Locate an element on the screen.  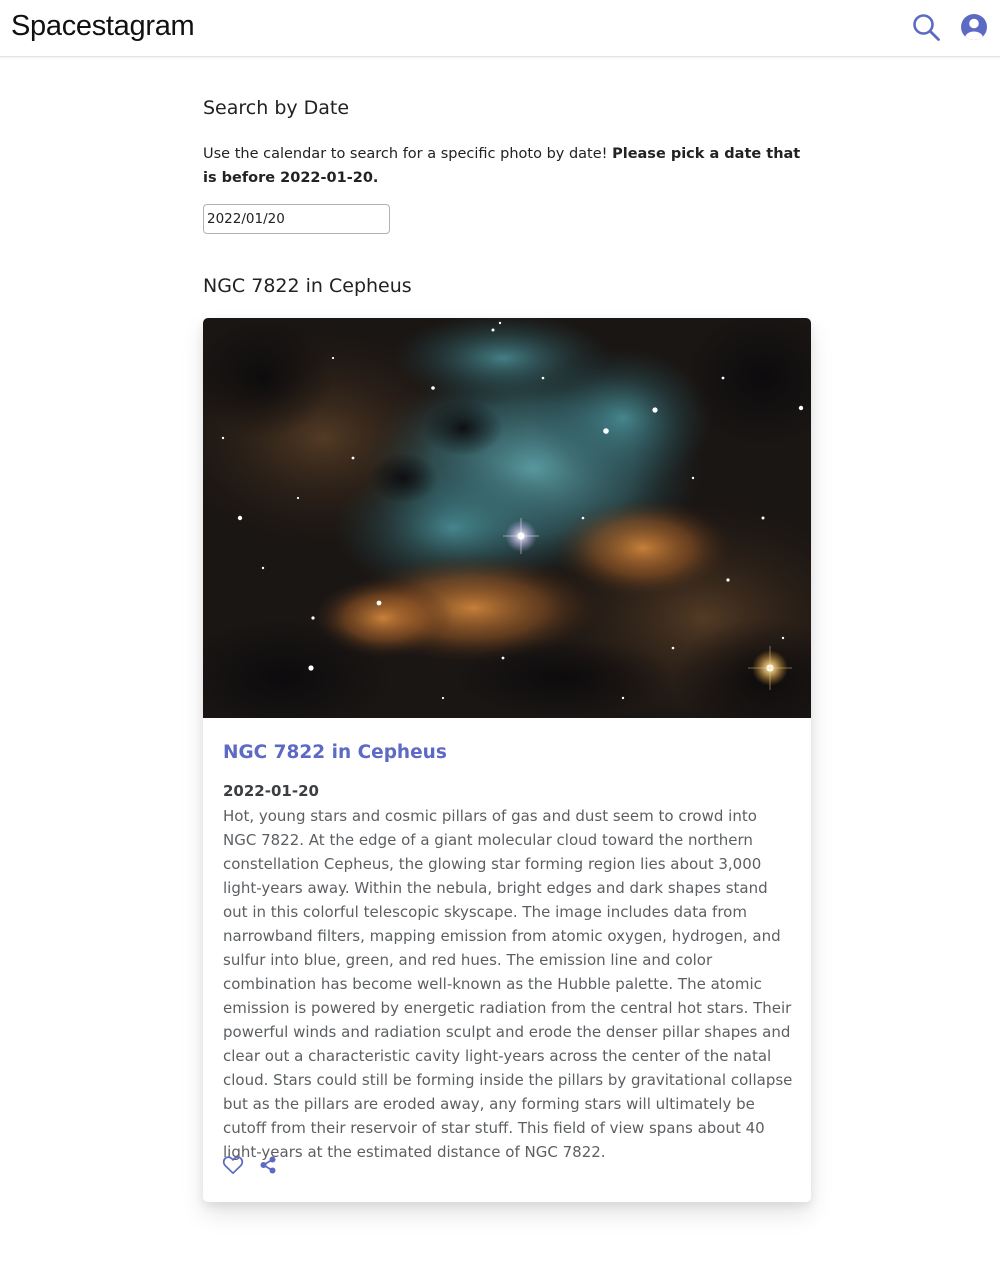
photo-date: 2022-01-20 is located at coordinates (271, 791).